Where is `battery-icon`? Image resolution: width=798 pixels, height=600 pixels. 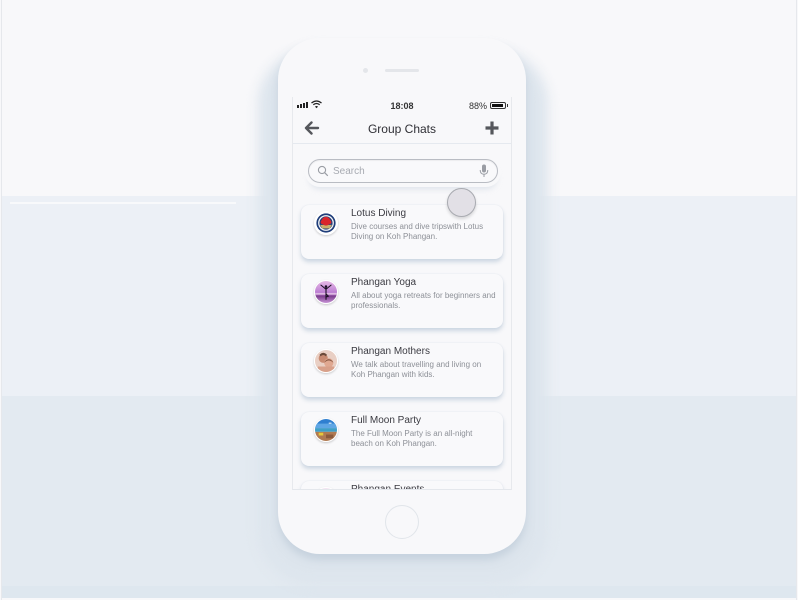 battery-icon is located at coordinates (499, 105).